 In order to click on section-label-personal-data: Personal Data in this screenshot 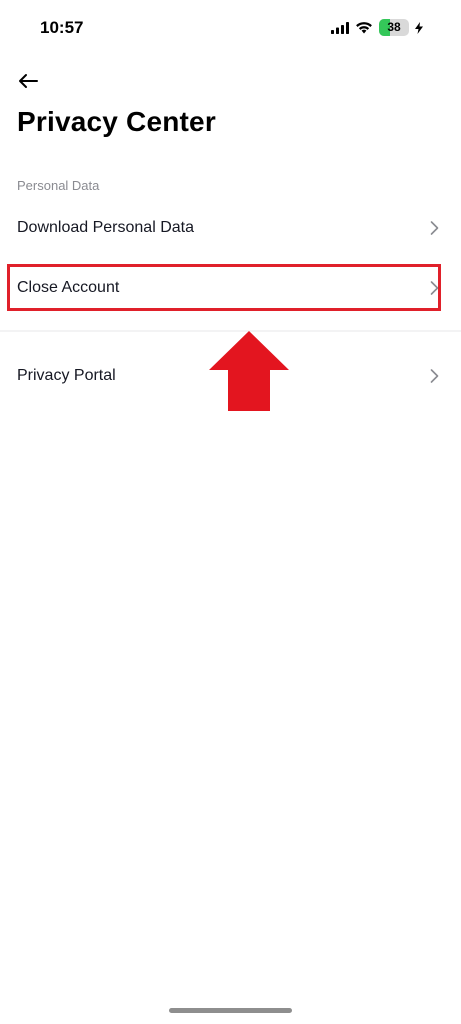, I will do `click(58, 185)`.